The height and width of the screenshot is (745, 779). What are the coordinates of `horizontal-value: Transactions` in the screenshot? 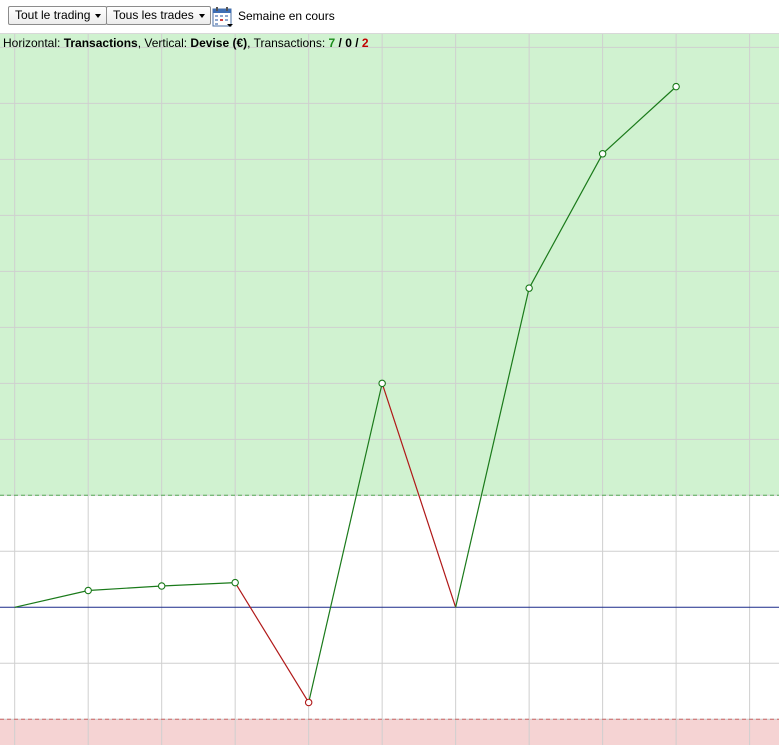 It's located at (100, 43).